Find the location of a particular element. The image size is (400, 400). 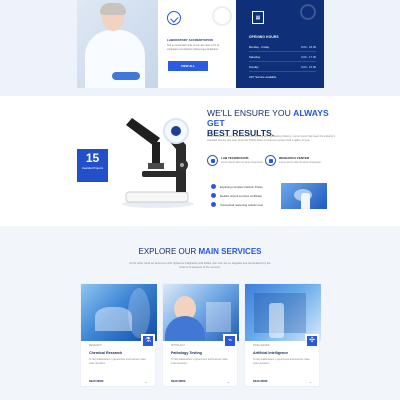

calendar-icon: ▦ is located at coordinates (258, 17).